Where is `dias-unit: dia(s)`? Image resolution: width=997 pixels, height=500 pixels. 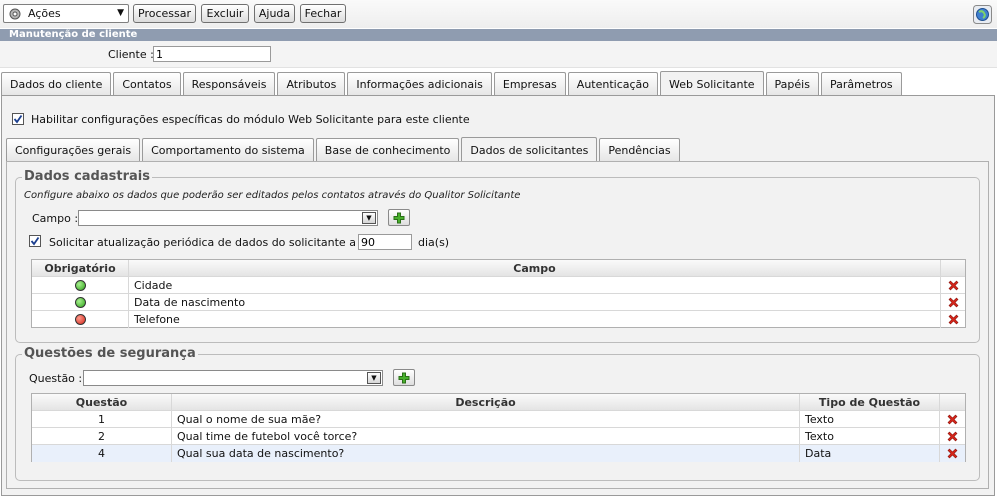 dias-unit: dia(s) is located at coordinates (434, 242).